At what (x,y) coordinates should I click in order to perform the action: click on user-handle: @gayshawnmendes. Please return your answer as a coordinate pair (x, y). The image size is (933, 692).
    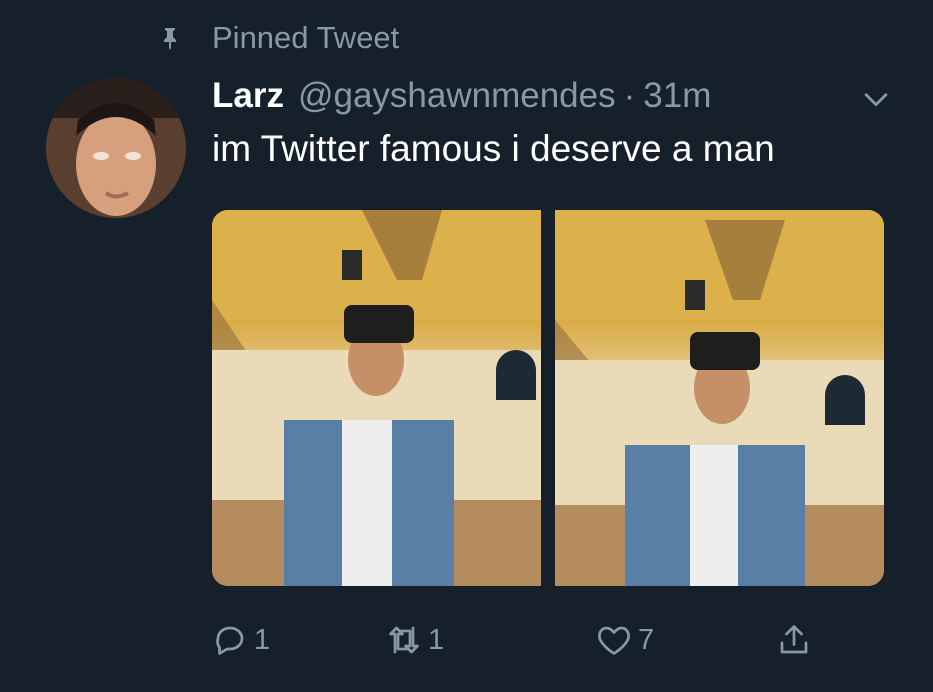
    Looking at the image, I should click on (457, 96).